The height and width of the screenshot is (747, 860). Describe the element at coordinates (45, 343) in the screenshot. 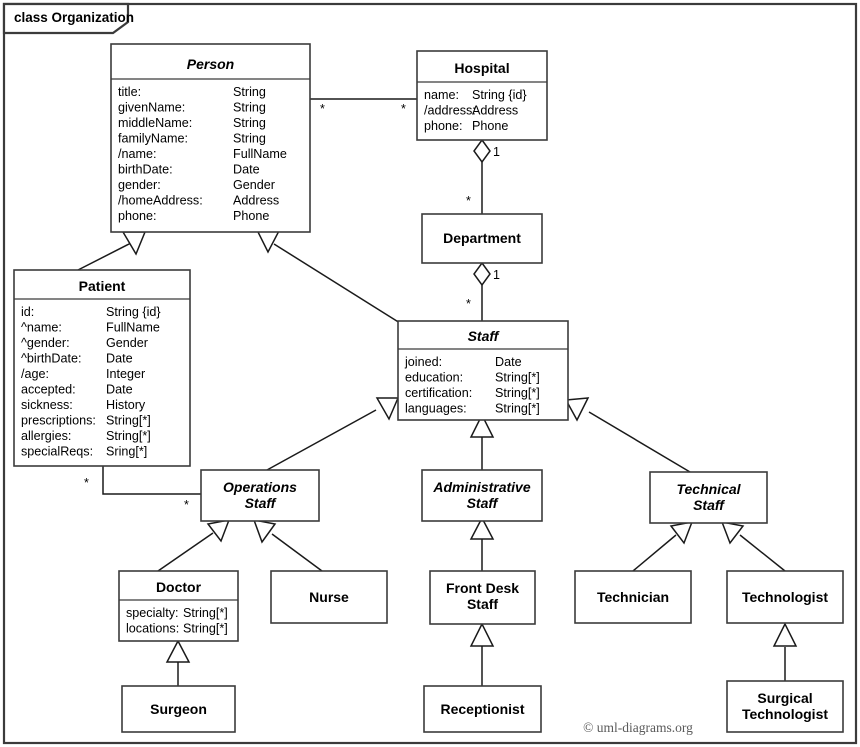

I see `attr-name: ^gender:` at that location.